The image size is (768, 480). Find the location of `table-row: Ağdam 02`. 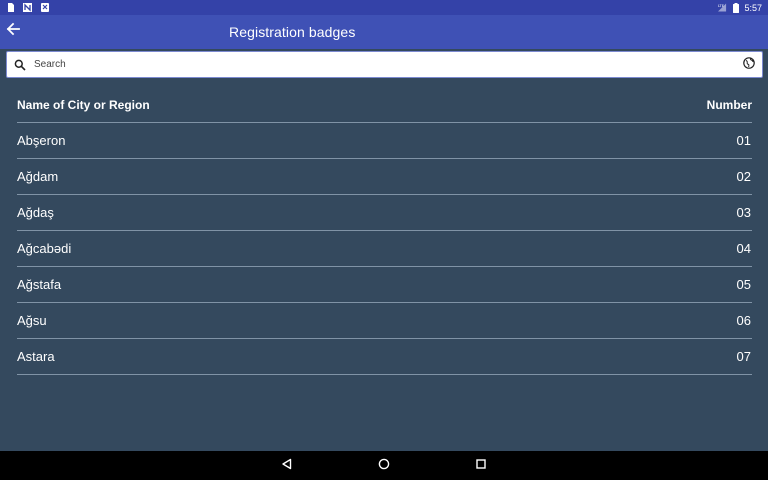

table-row: Ağdam 02 is located at coordinates (384, 177).